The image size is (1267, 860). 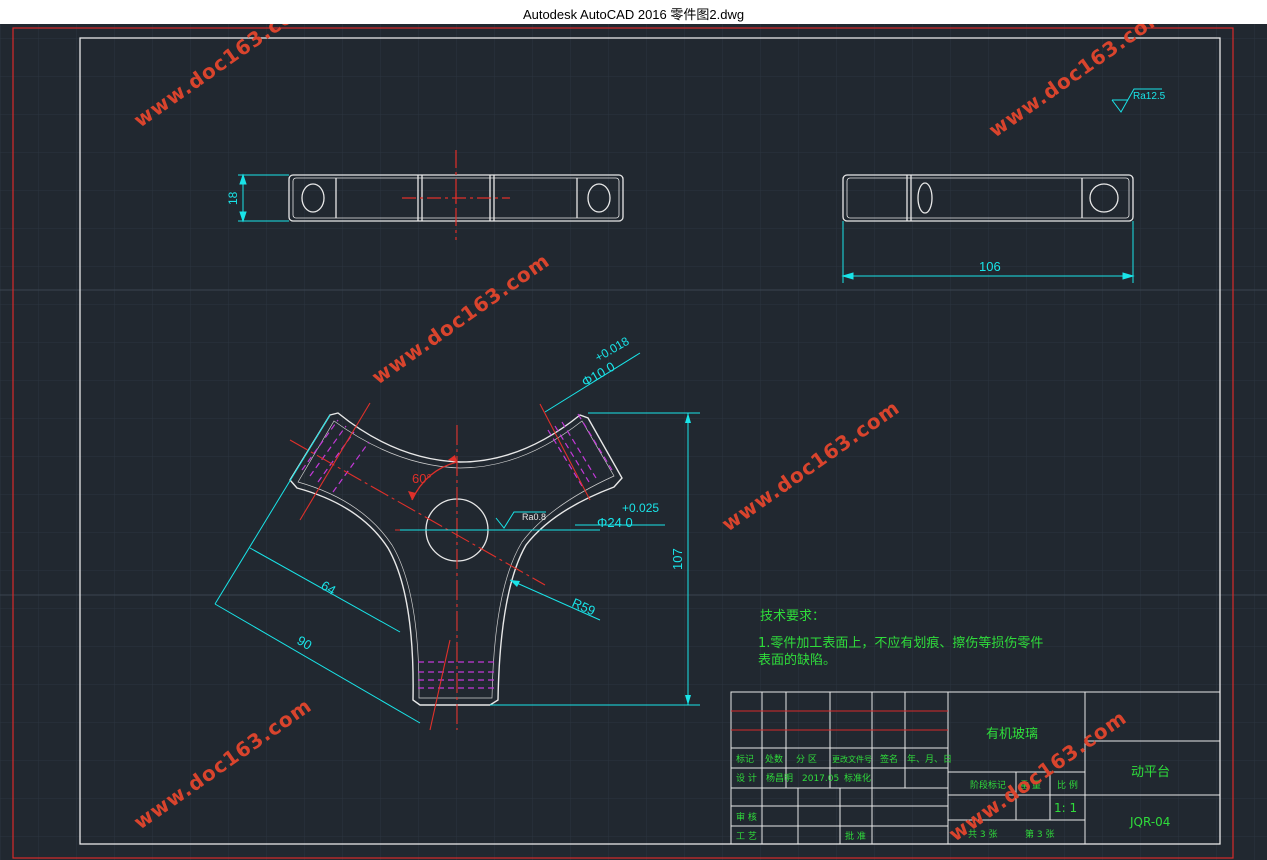 I want to click on tb-std-label: 标准化, so click(x=857, y=778).